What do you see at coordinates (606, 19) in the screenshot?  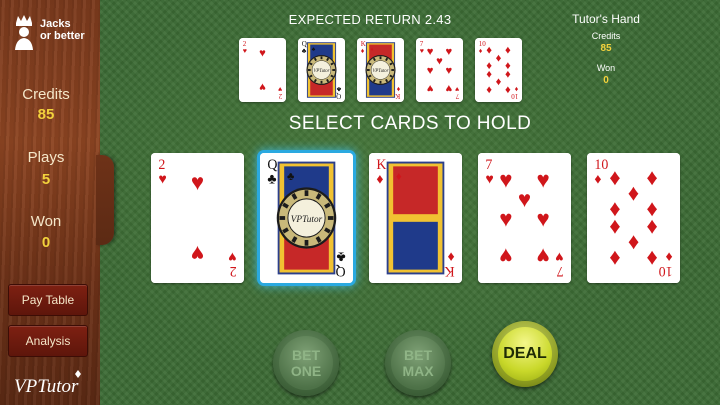 I see `tutor-hand-title: Tutor's Hand` at bounding box center [606, 19].